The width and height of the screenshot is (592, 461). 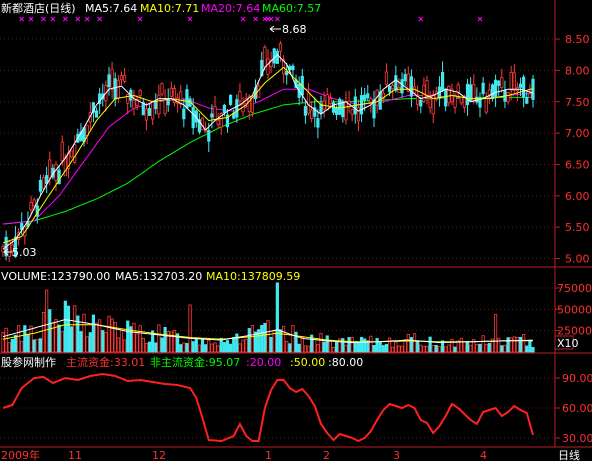 I want to click on volume-tick-label: 50000, so click(x=574, y=309).